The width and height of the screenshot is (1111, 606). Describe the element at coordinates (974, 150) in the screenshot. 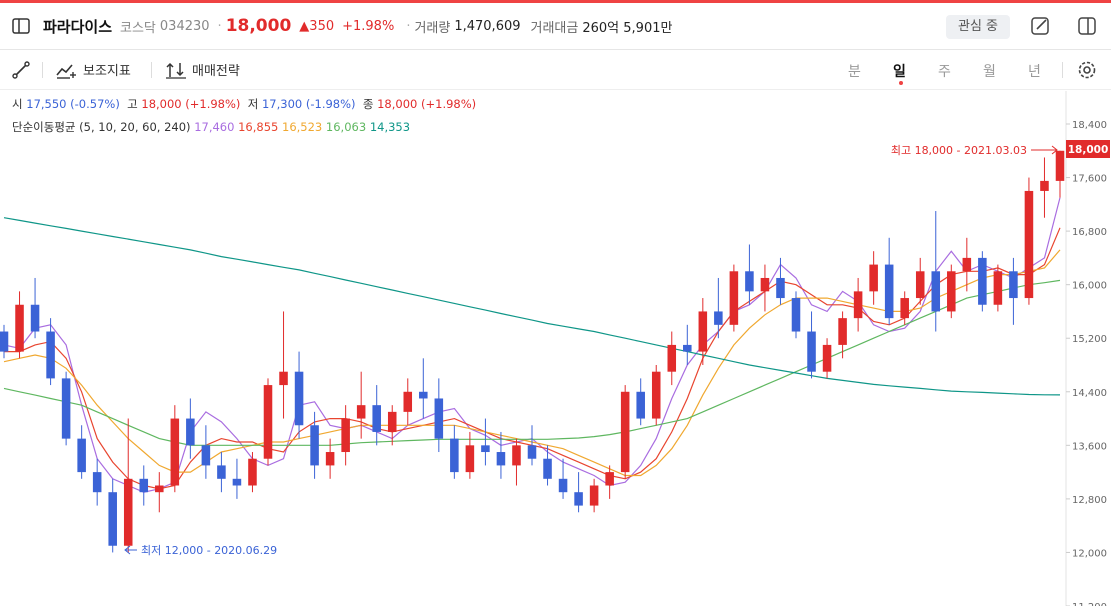

I see `max-annotation: 최고 18,000 - 2021.03.03` at that location.